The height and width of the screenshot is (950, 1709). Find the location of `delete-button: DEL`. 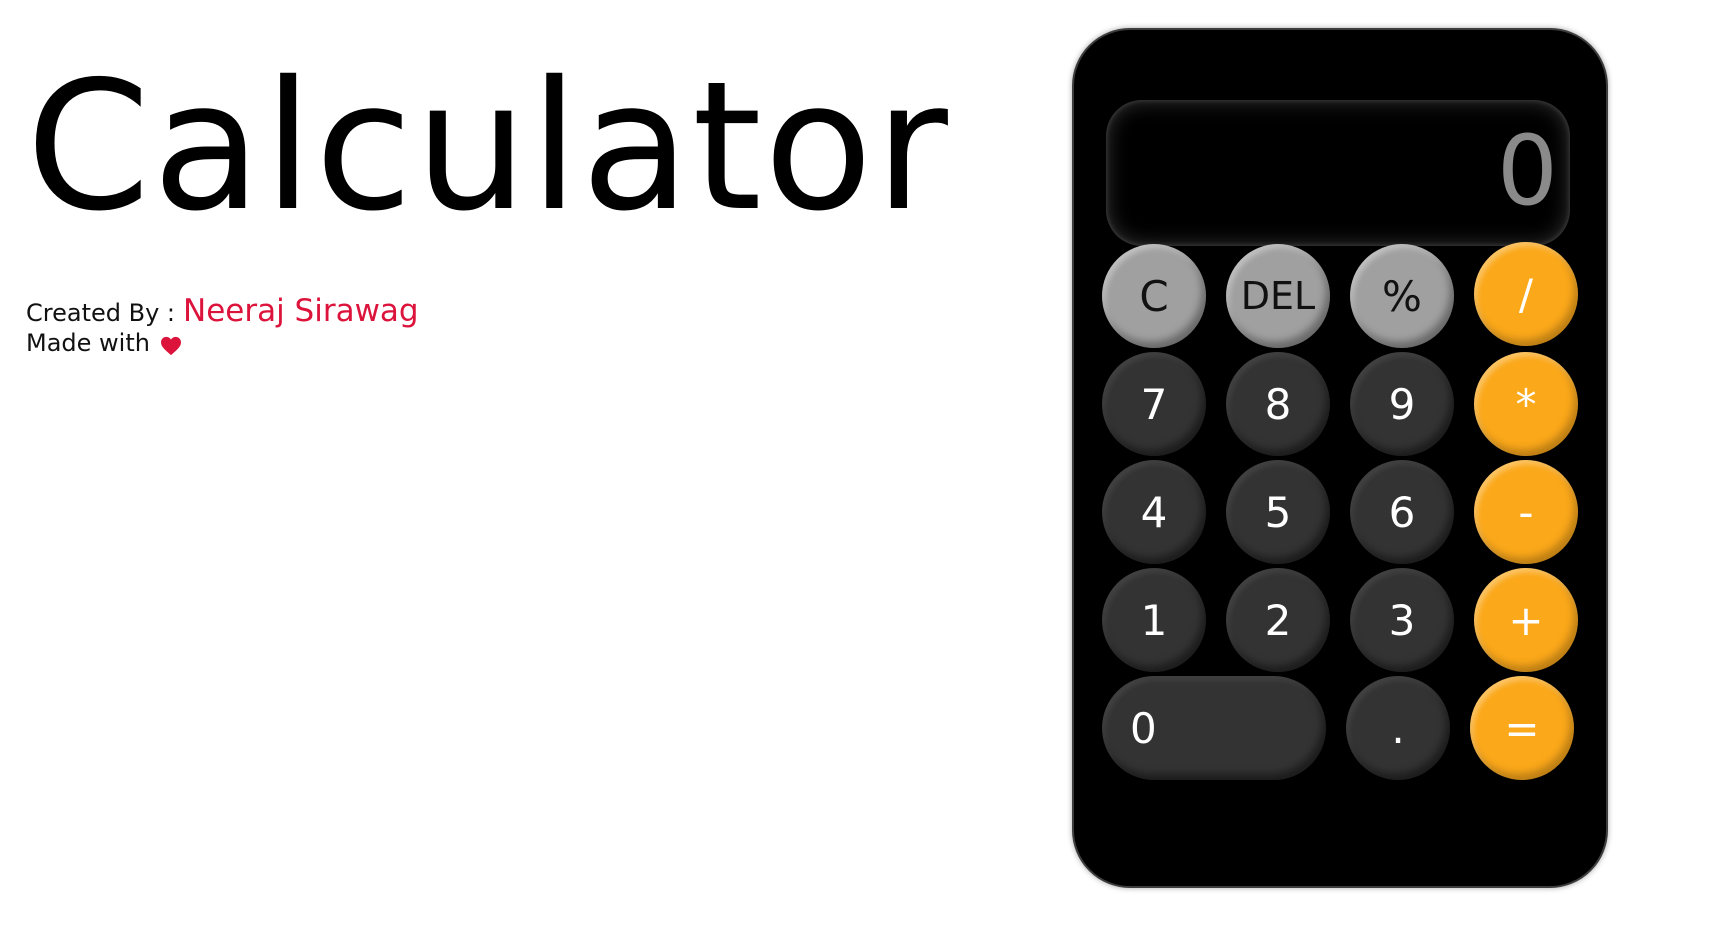

delete-button: DEL is located at coordinates (1278, 296).